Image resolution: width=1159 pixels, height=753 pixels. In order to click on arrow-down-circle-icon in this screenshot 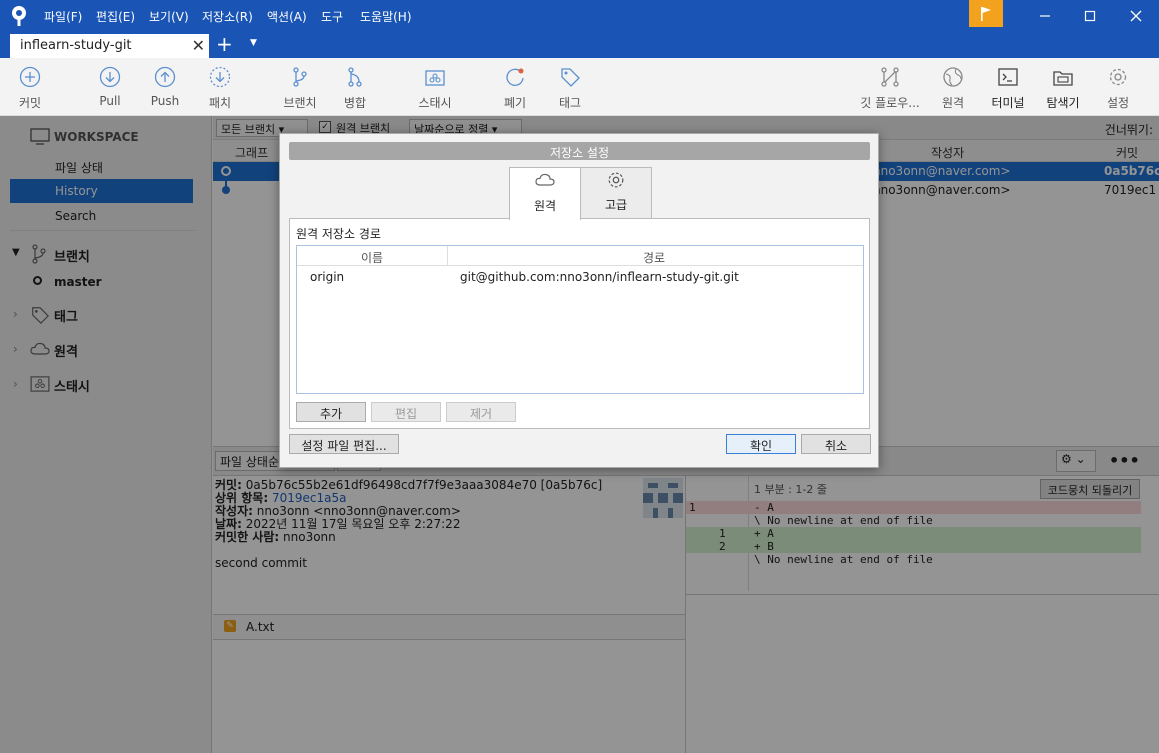, I will do `click(110, 77)`.